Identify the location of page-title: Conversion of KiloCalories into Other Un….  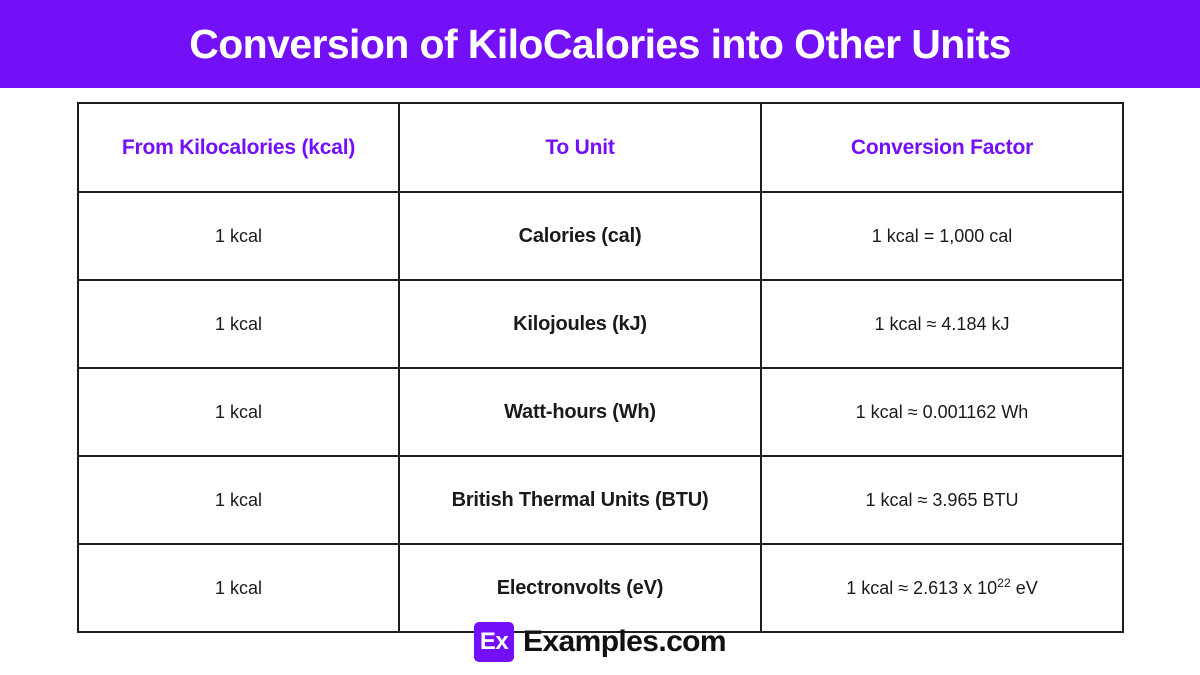
(600, 43).